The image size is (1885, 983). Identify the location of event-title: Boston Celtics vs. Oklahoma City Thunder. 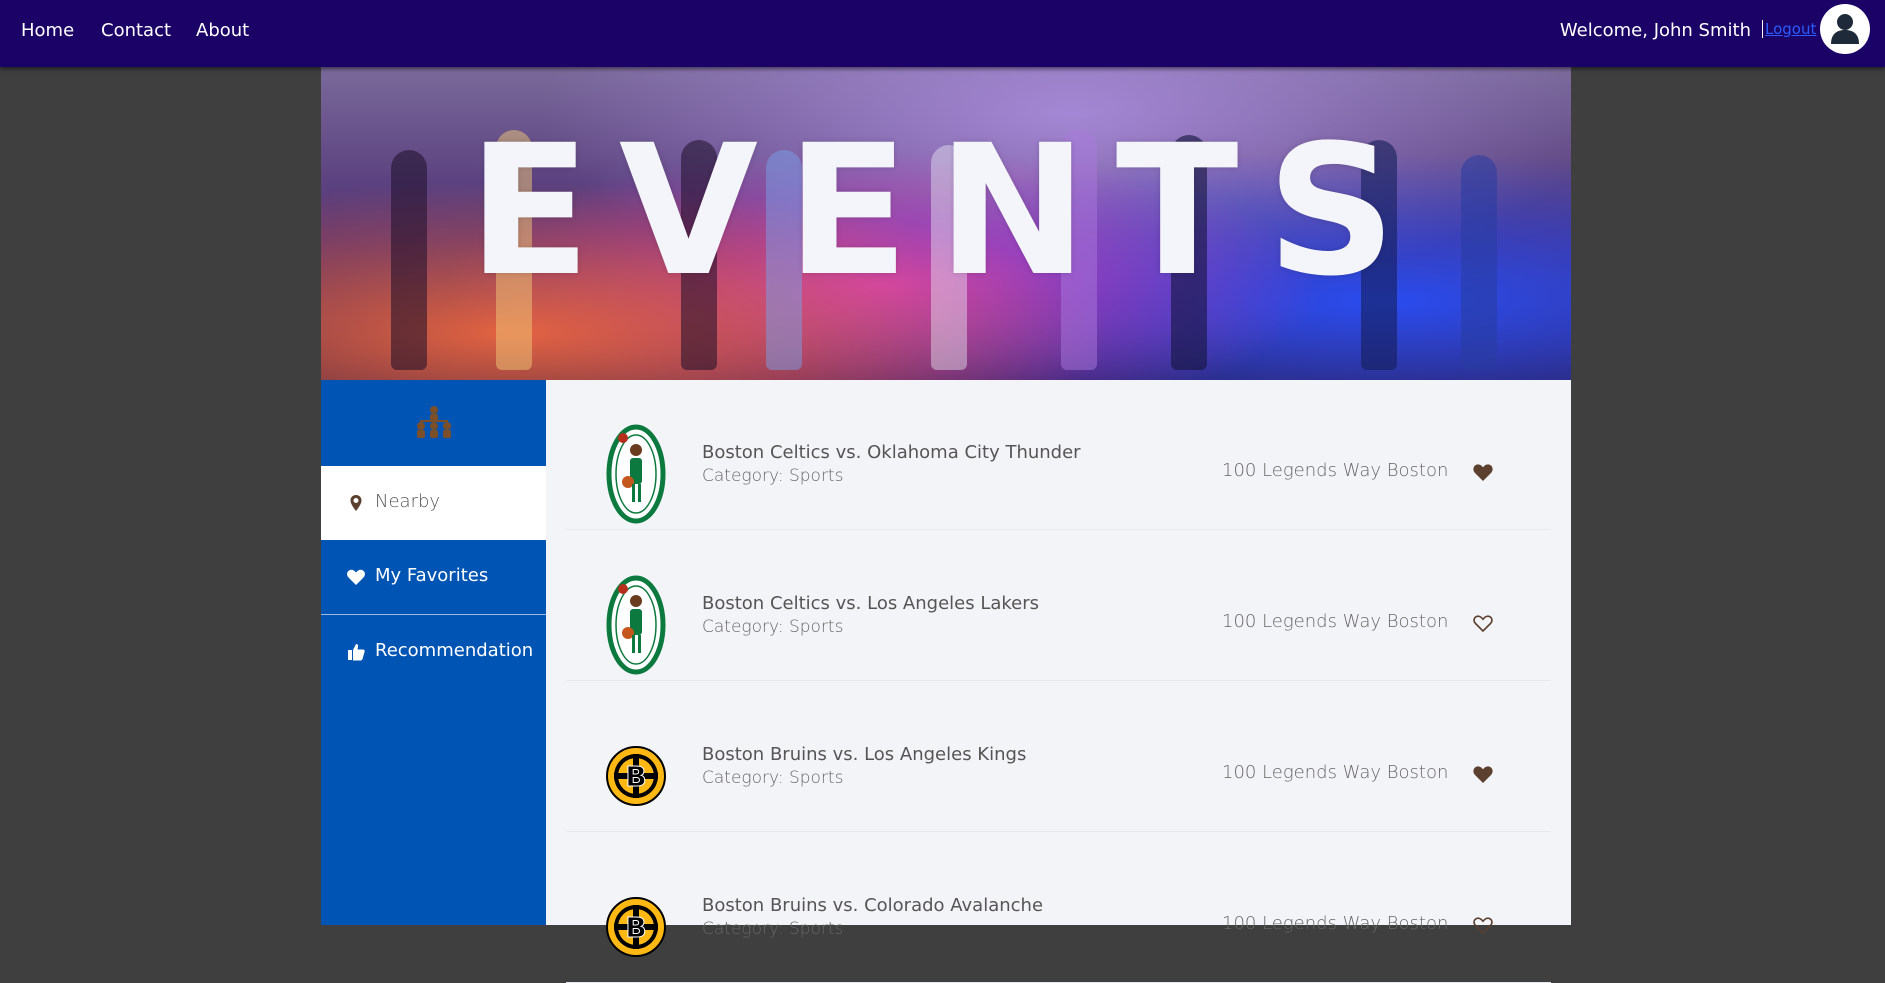
(891, 452).